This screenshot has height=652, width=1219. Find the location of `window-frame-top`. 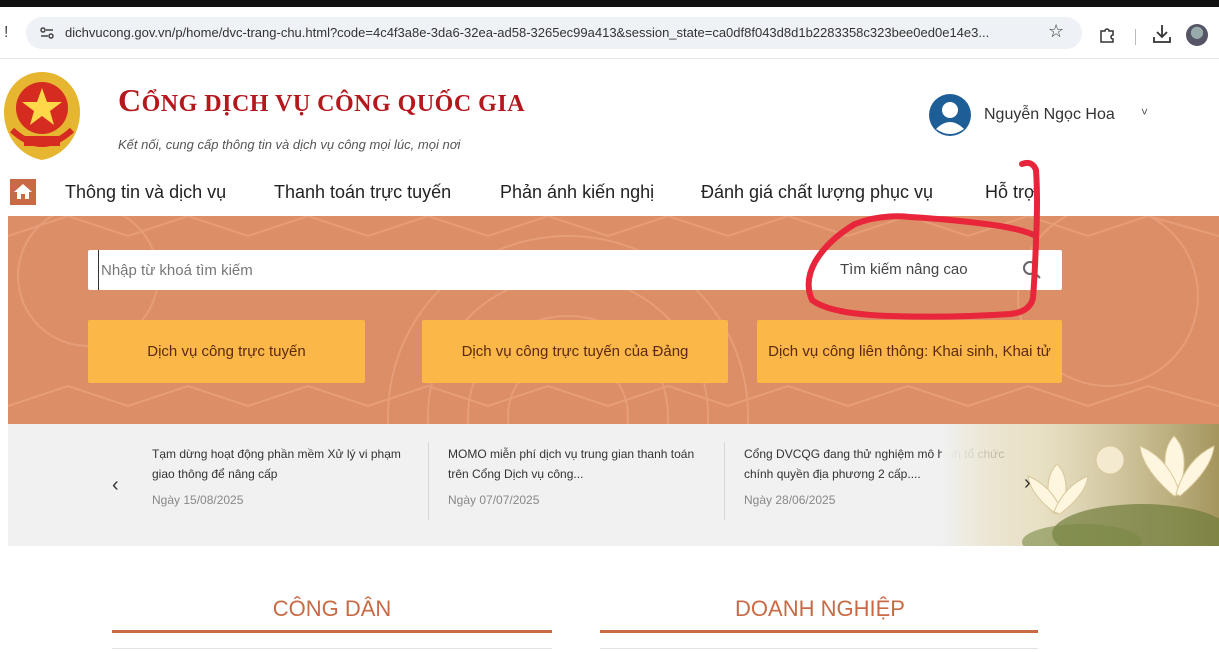

window-frame-top is located at coordinates (609, 3).